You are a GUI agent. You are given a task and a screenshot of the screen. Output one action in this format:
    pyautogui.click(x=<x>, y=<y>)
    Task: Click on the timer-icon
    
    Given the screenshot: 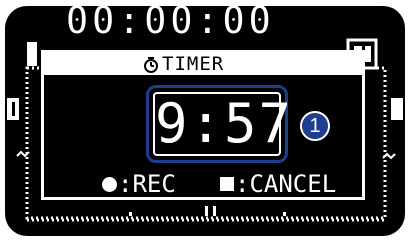 What is the action you would take?
    pyautogui.click(x=151, y=65)
    